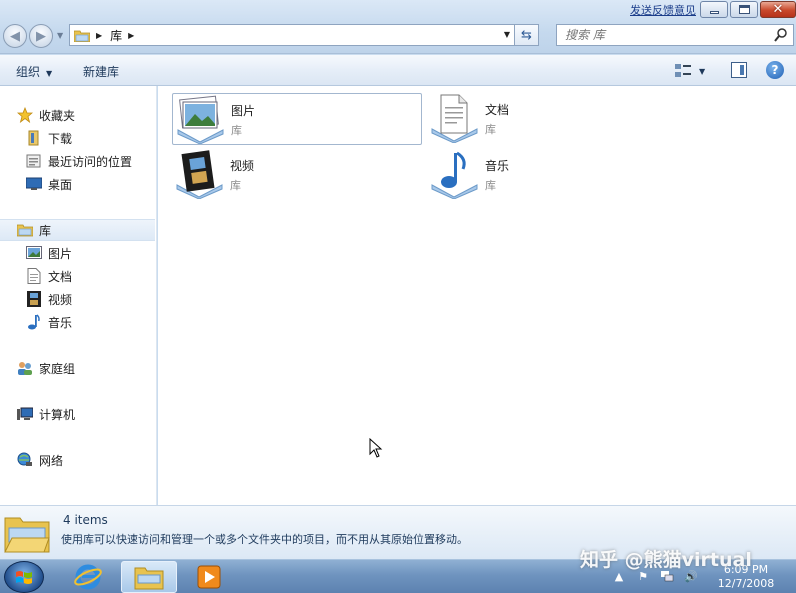  I want to click on library-tile-documents: 文档 库, so click(552, 119).